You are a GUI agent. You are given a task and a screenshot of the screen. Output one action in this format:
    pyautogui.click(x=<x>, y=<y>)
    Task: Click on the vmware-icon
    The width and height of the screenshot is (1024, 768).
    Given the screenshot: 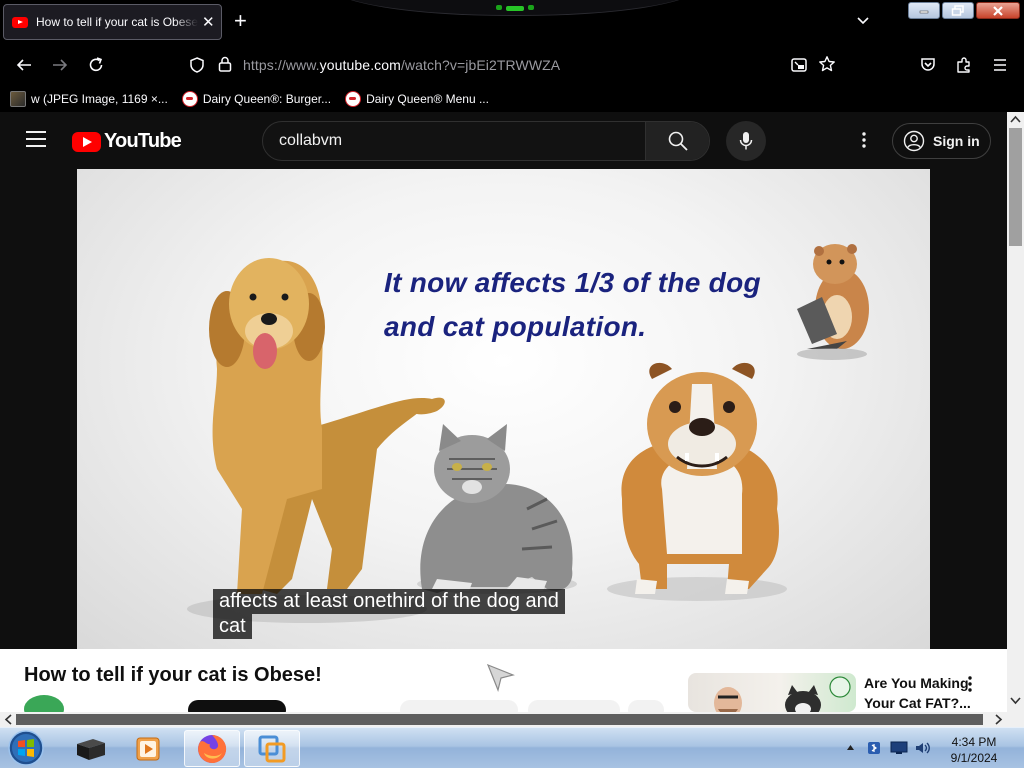 What is the action you would take?
    pyautogui.click(x=272, y=748)
    